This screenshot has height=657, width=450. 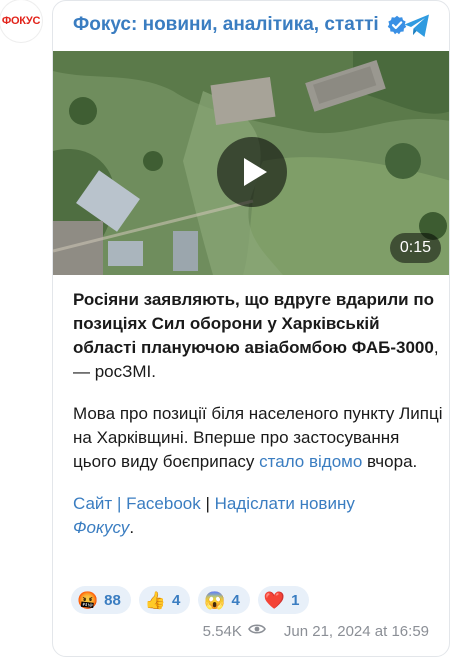 What do you see at coordinates (222, 631) in the screenshot?
I see `views-count: 5.54K` at bounding box center [222, 631].